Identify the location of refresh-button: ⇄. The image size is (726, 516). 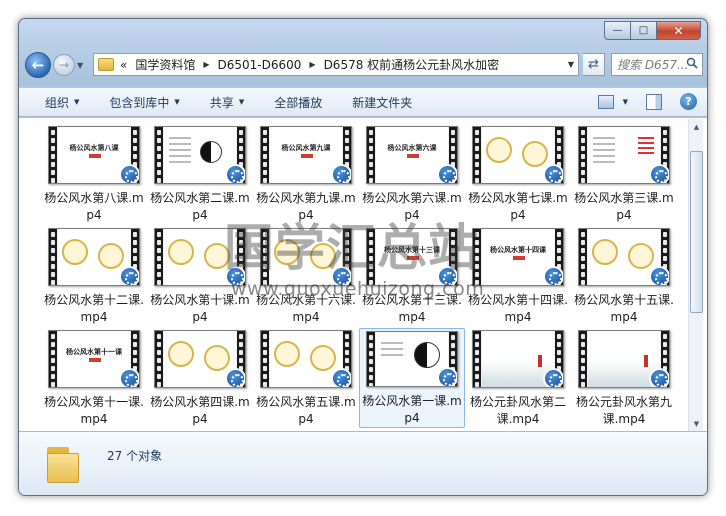
(594, 64).